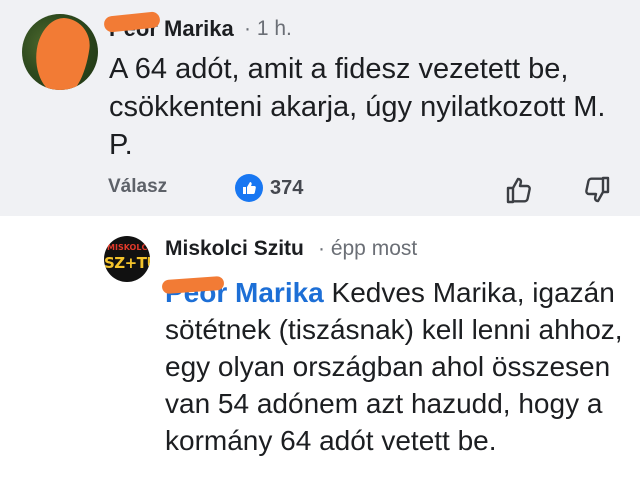 The height and width of the screenshot is (502, 640). I want to click on redaction-blob, so click(62, 52).